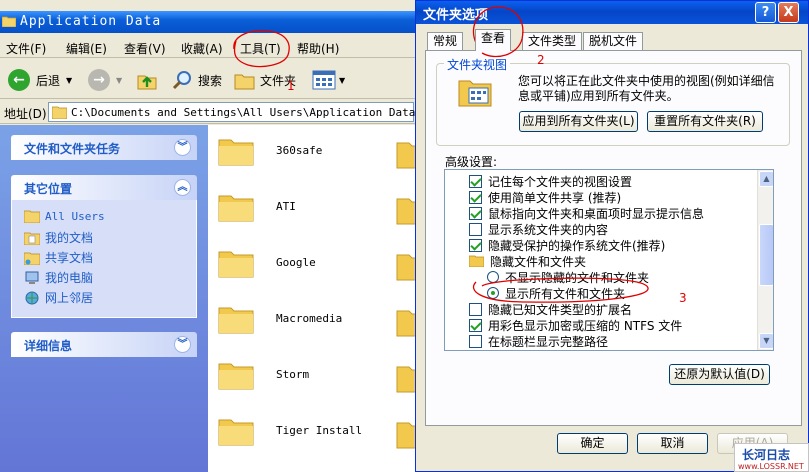 The image size is (809, 472). I want to click on setting-row: 显示所有文件和文件夹, so click(556, 293).